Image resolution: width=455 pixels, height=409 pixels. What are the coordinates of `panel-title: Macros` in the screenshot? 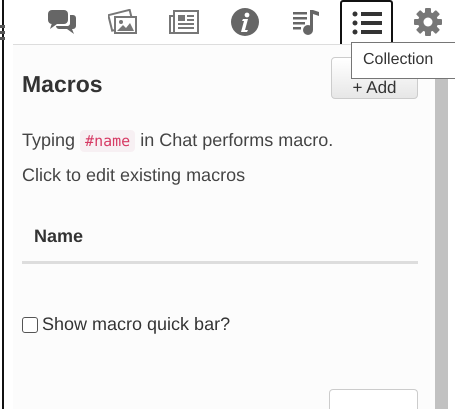 It's located at (62, 84).